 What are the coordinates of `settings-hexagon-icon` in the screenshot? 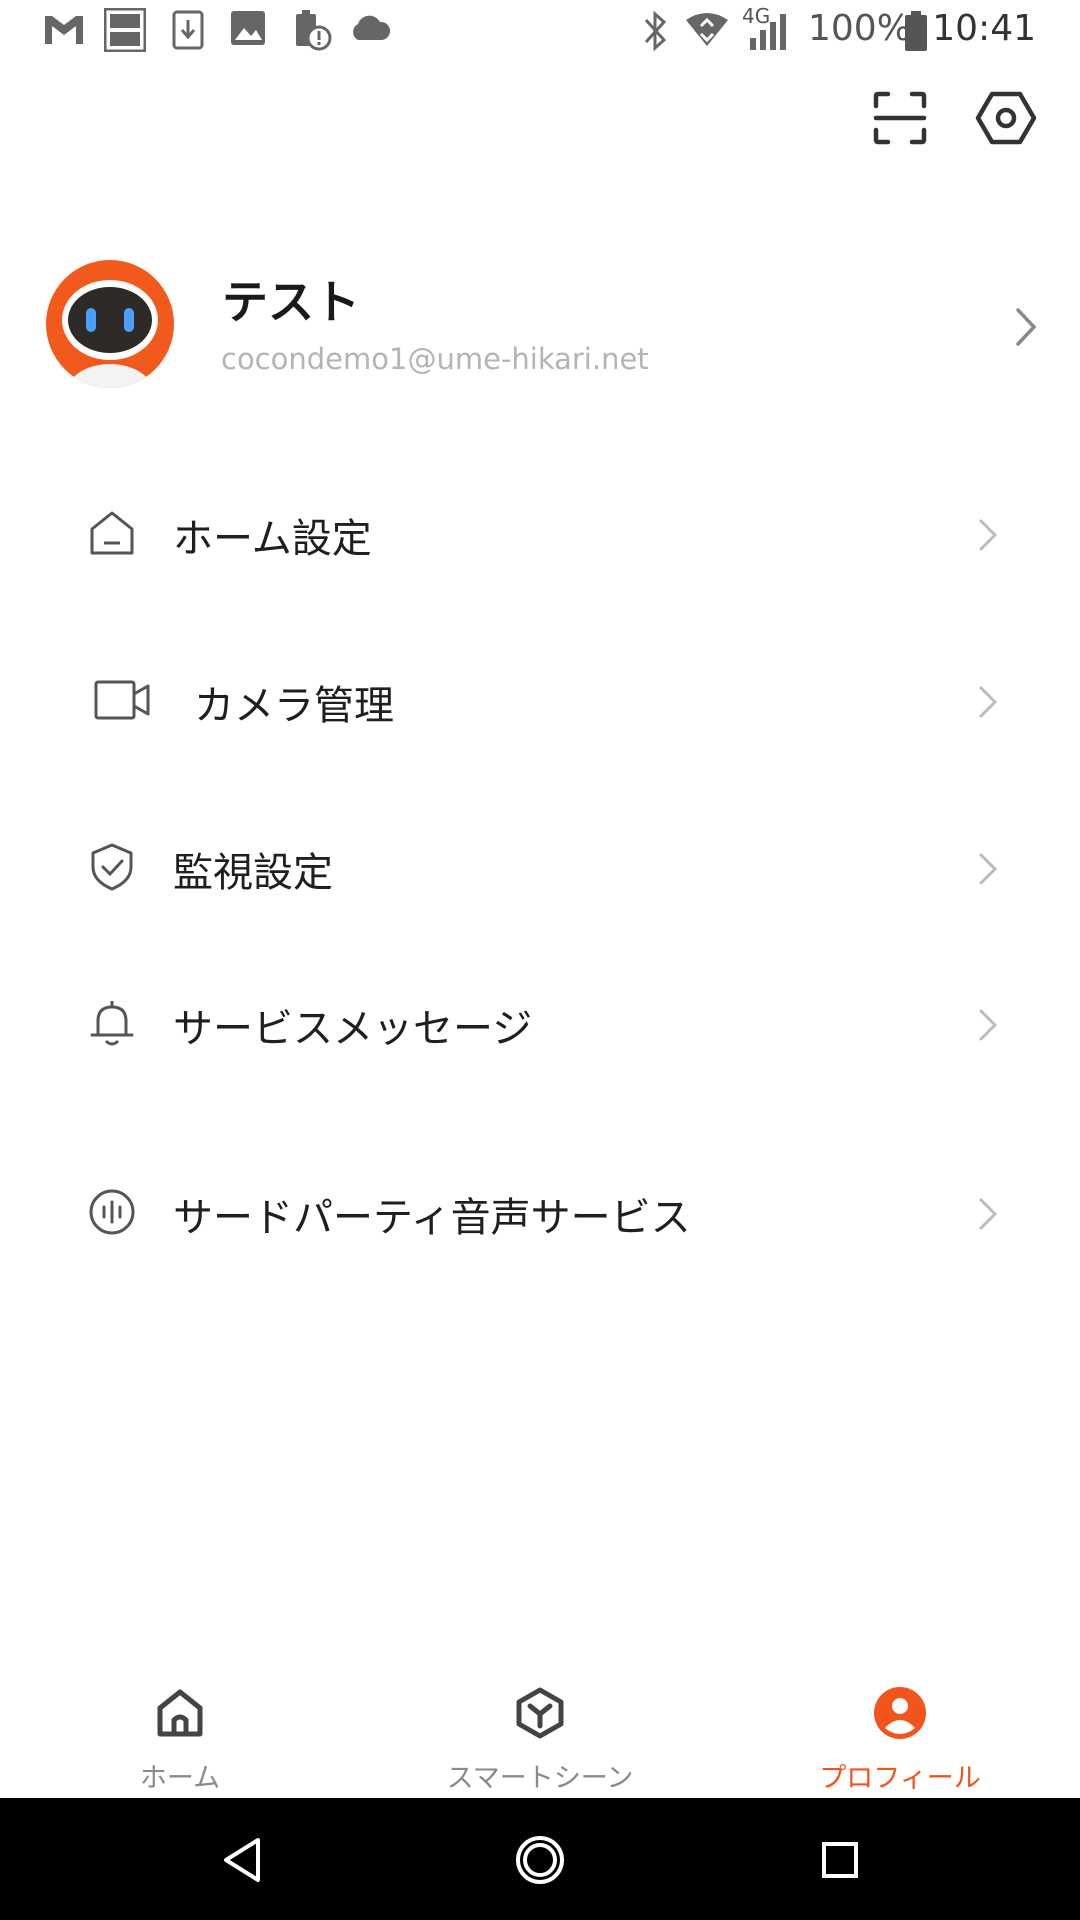 It's located at (1006, 118).